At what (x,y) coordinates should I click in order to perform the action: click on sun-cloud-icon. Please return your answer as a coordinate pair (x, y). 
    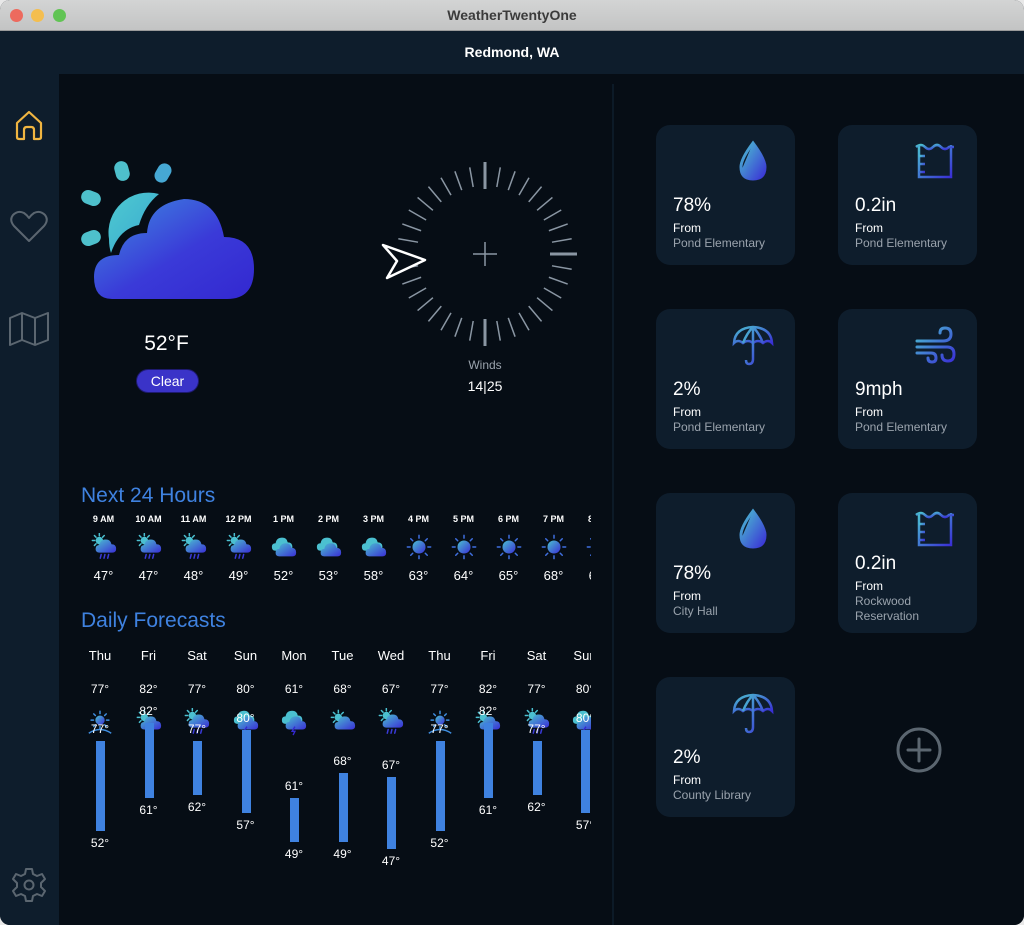
    Looking at the image, I should click on (342, 719).